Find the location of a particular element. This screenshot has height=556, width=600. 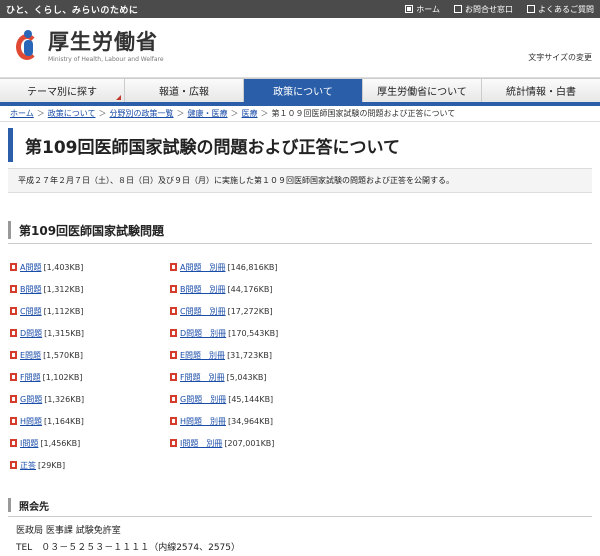

nav-statistics: 統計情報・白書 is located at coordinates (541, 90).